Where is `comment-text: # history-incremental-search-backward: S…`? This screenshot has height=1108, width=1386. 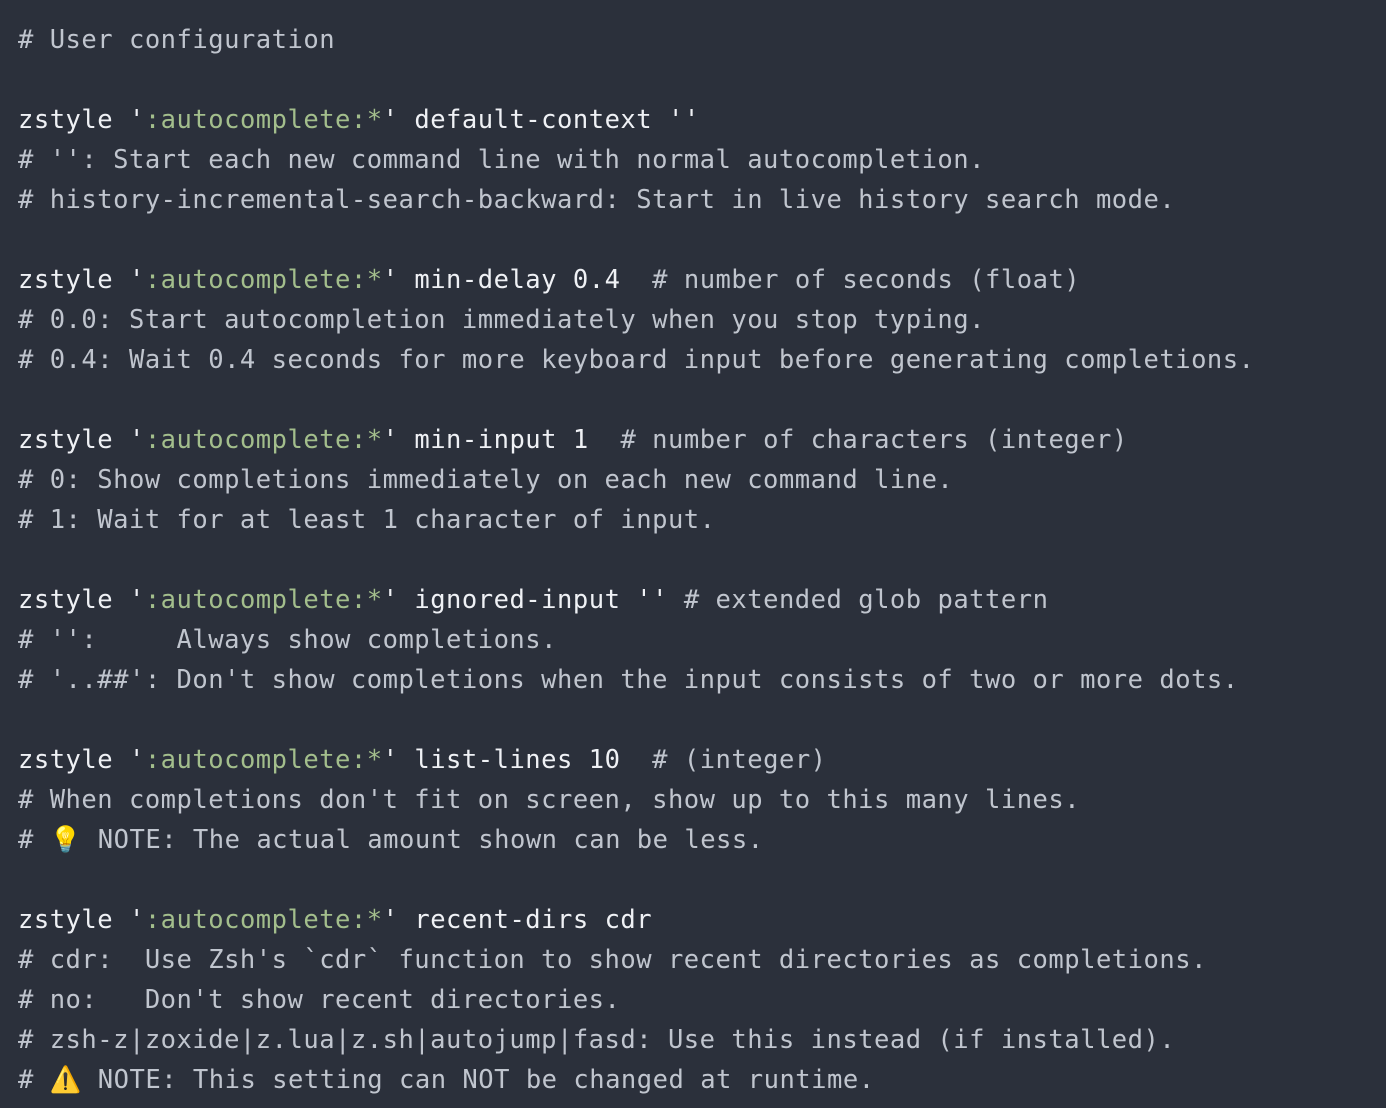
comment-text: # history-incremental-search-backward: S… is located at coordinates (597, 200).